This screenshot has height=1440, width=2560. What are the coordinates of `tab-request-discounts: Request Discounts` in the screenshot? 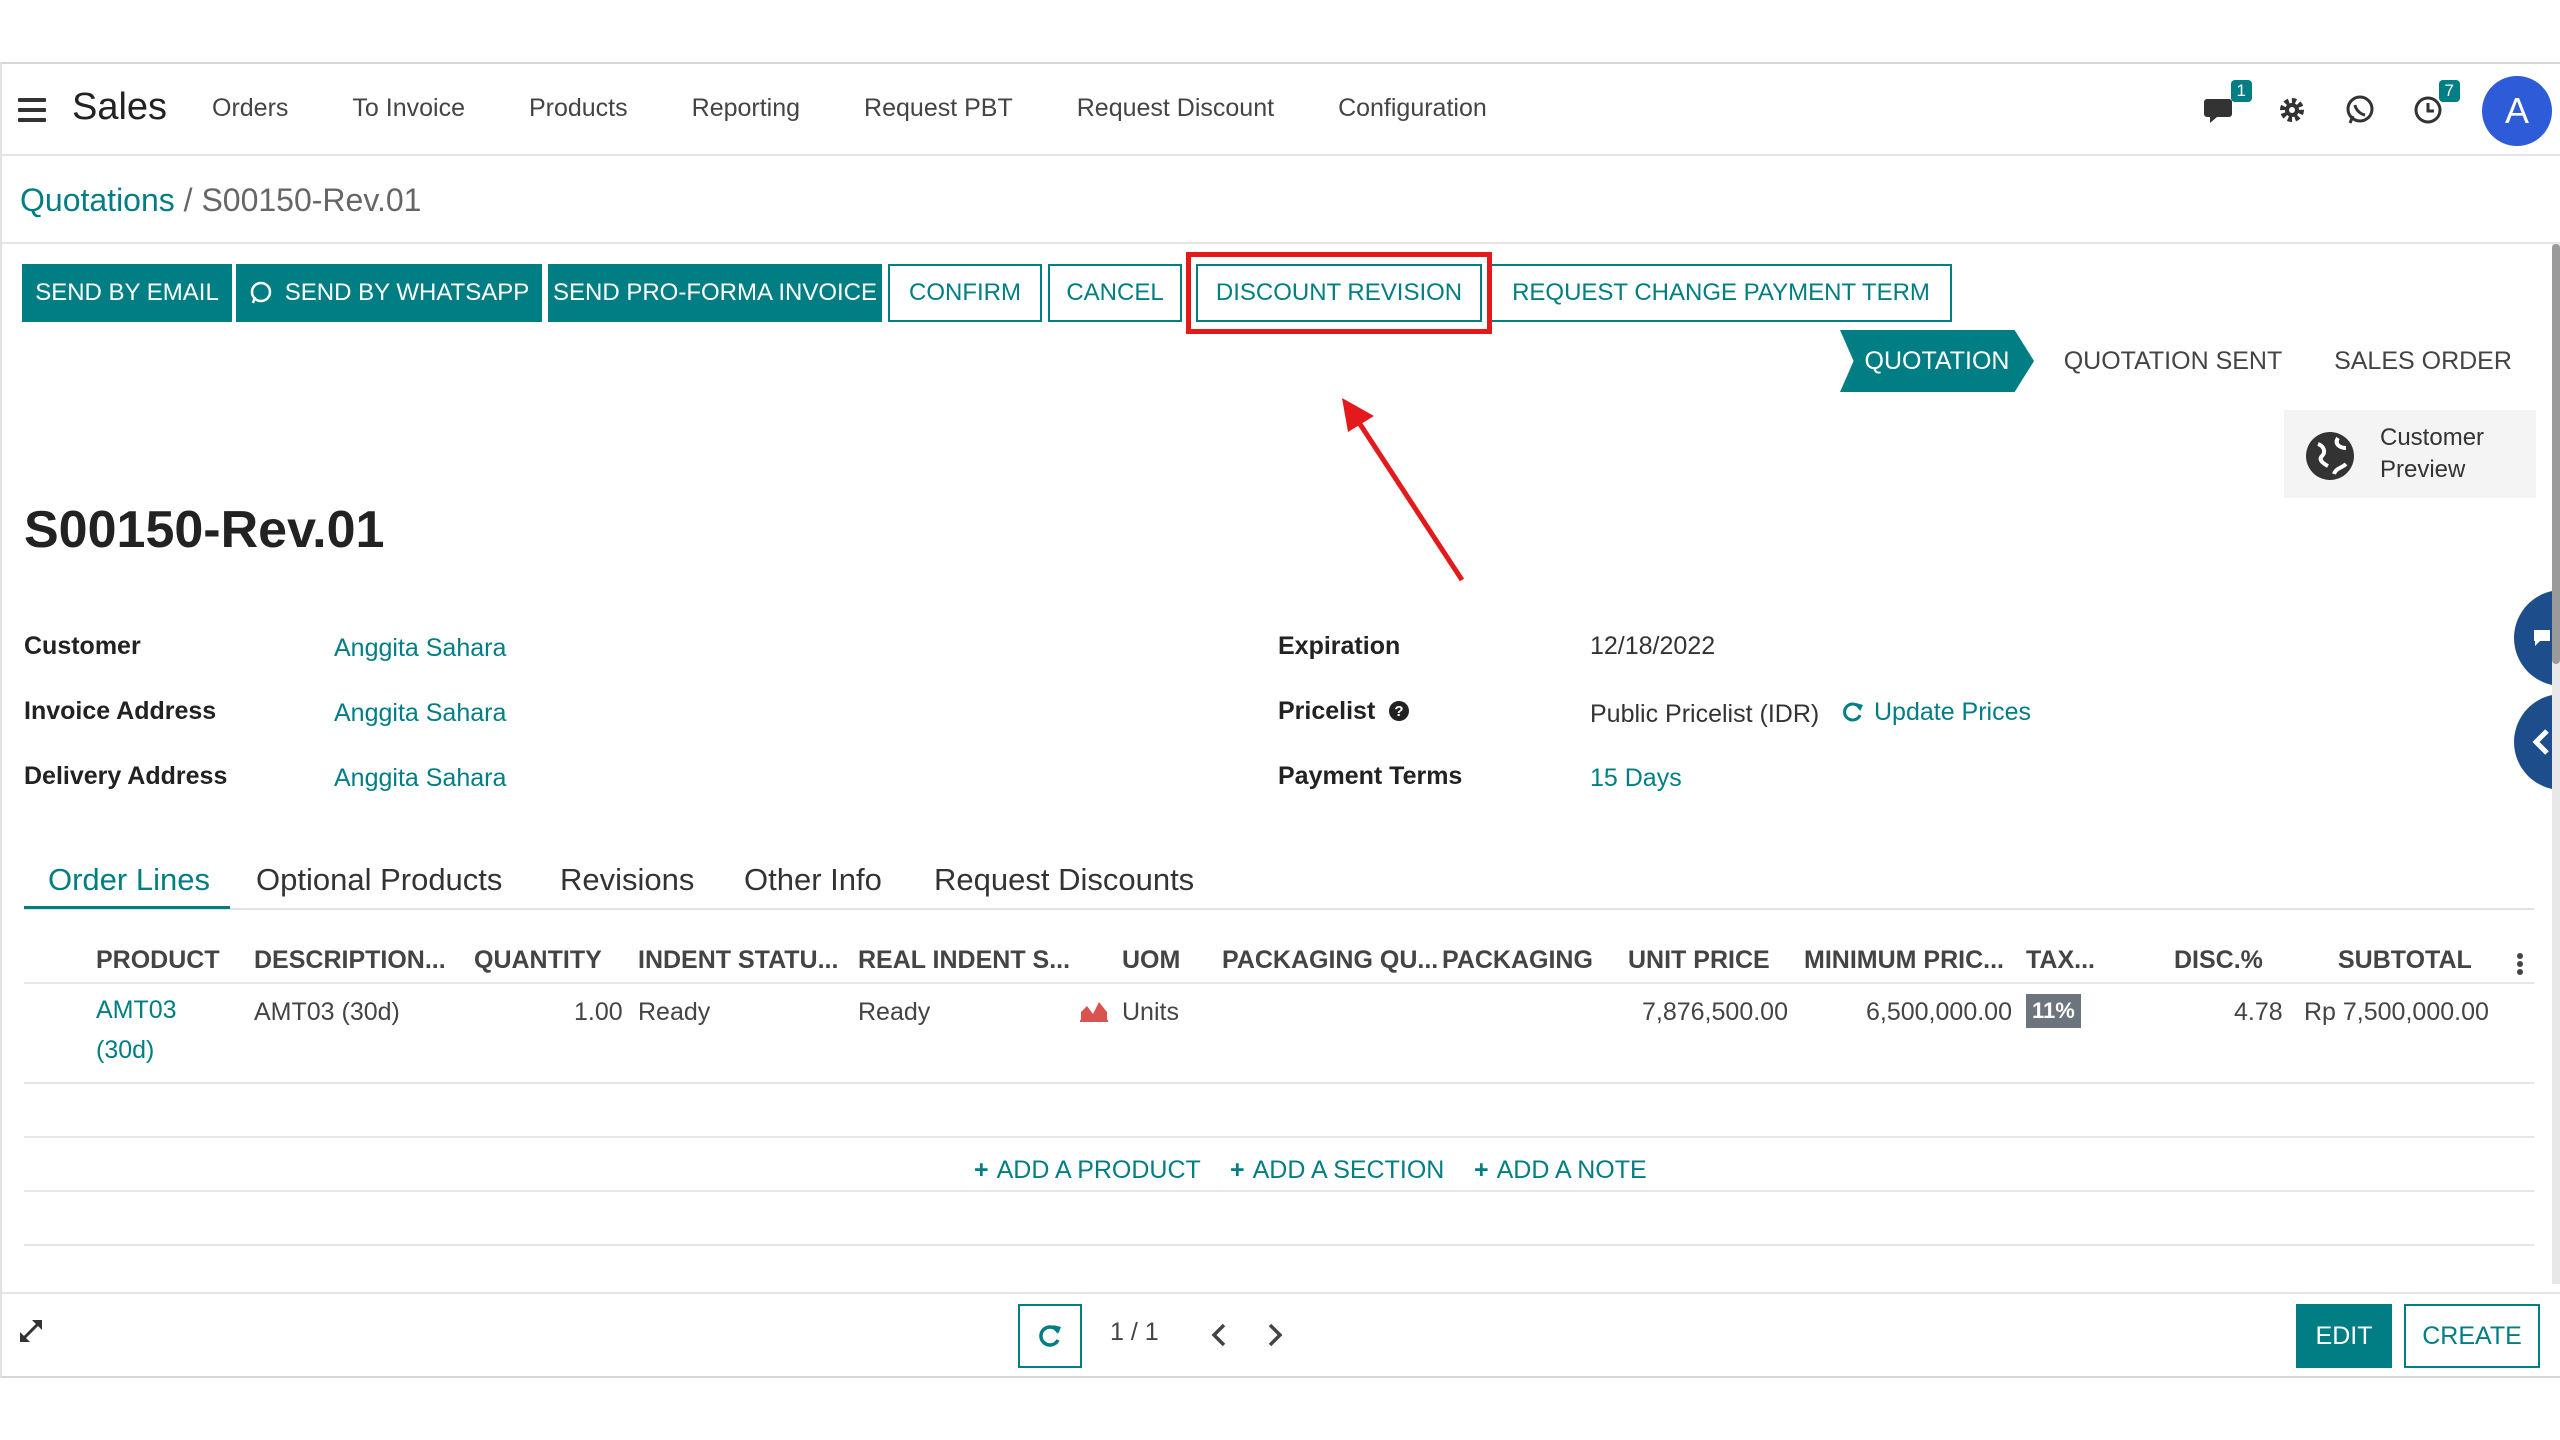 It's located at (1064, 880).